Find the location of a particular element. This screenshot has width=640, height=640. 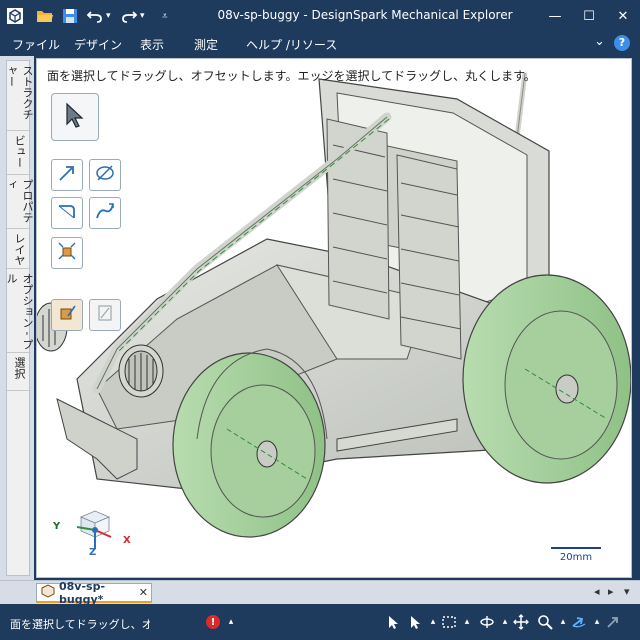

tab-next-icon: ▸ is located at coordinates (611, 591).